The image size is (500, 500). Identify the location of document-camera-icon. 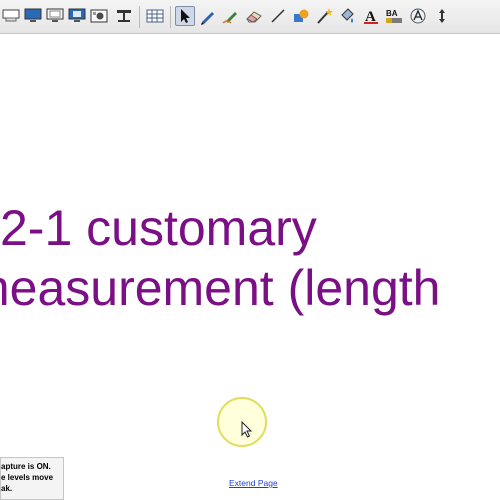
(124, 16).